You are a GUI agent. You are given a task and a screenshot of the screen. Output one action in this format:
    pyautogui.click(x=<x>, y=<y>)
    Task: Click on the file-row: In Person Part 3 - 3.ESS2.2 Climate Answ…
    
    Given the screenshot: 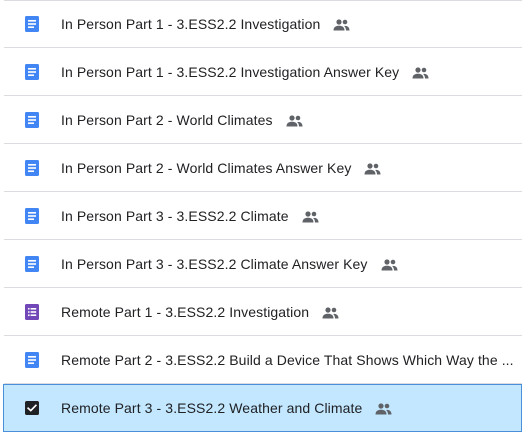 What is the action you would take?
    pyautogui.click(x=263, y=264)
    